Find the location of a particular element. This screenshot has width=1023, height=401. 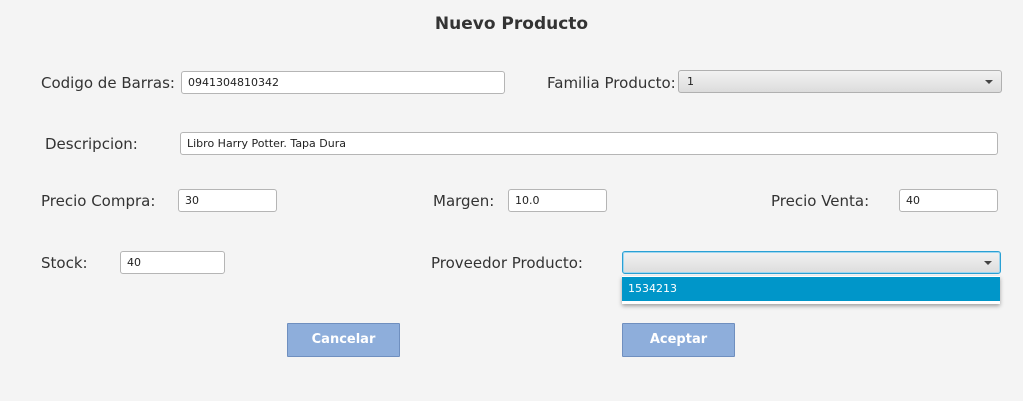

margen-label: Margen: is located at coordinates (464, 201).